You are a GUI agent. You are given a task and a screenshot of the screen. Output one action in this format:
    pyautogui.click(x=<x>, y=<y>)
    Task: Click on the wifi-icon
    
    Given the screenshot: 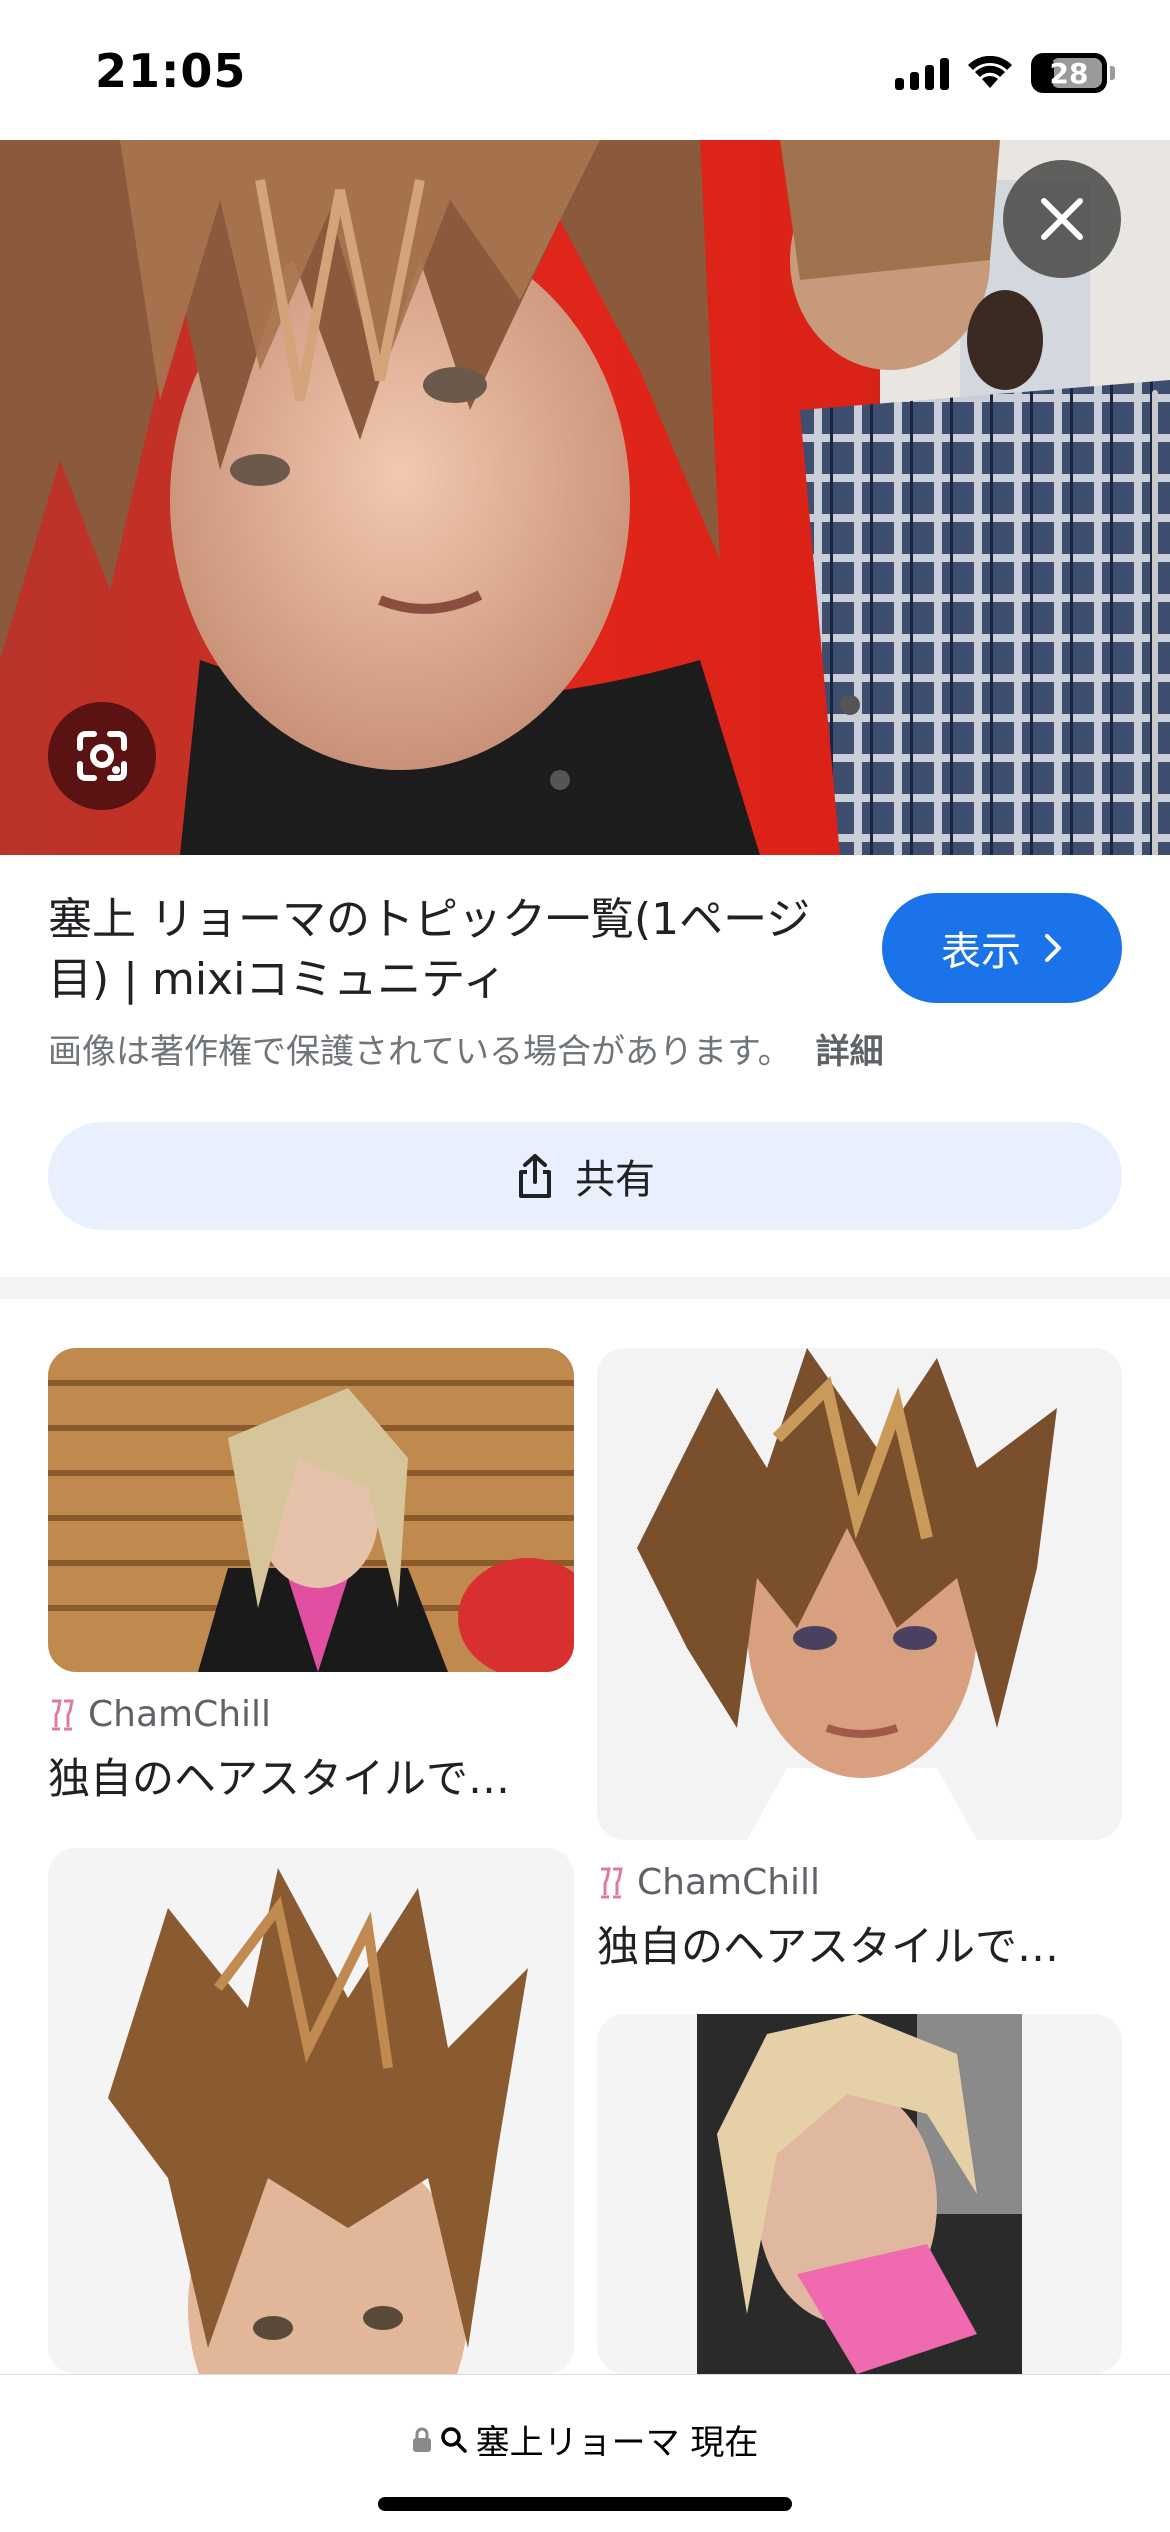 What is the action you would take?
    pyautogui.click(x=990, y=72)
    